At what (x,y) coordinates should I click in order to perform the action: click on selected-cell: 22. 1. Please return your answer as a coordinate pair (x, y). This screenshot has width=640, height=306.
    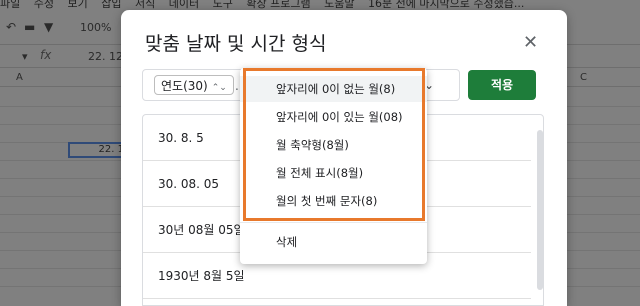
    Looking at the image, I should click on (98, 150).